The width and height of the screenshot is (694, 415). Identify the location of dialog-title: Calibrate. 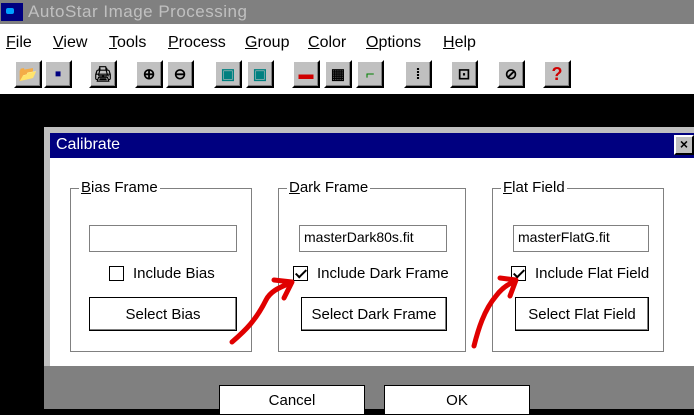
(88, 144).